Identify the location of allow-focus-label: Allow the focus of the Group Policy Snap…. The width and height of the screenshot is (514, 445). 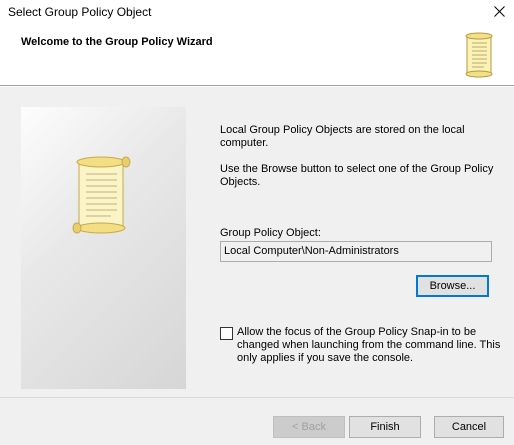
(369, 345).